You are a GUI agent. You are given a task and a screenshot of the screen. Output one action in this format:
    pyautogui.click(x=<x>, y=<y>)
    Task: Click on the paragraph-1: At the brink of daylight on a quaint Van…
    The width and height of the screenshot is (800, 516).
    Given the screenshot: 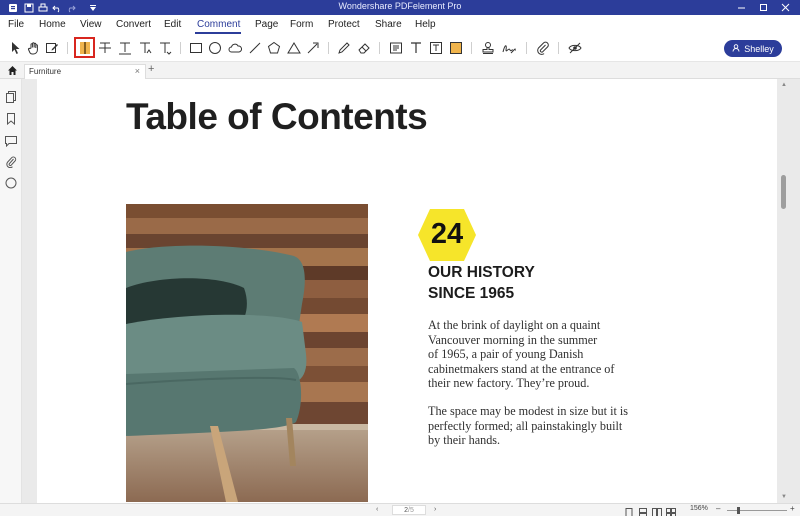 What is the action you would take?
    pyautogui.click(x=533, y=354)
    